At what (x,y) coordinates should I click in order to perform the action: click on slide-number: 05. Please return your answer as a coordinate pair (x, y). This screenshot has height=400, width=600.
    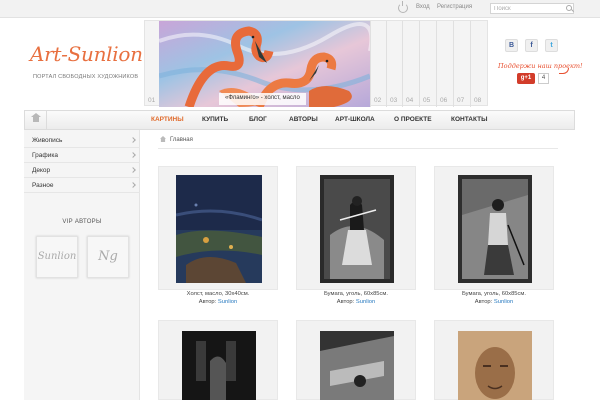
    Looking at the image, I should click on (427, 100).